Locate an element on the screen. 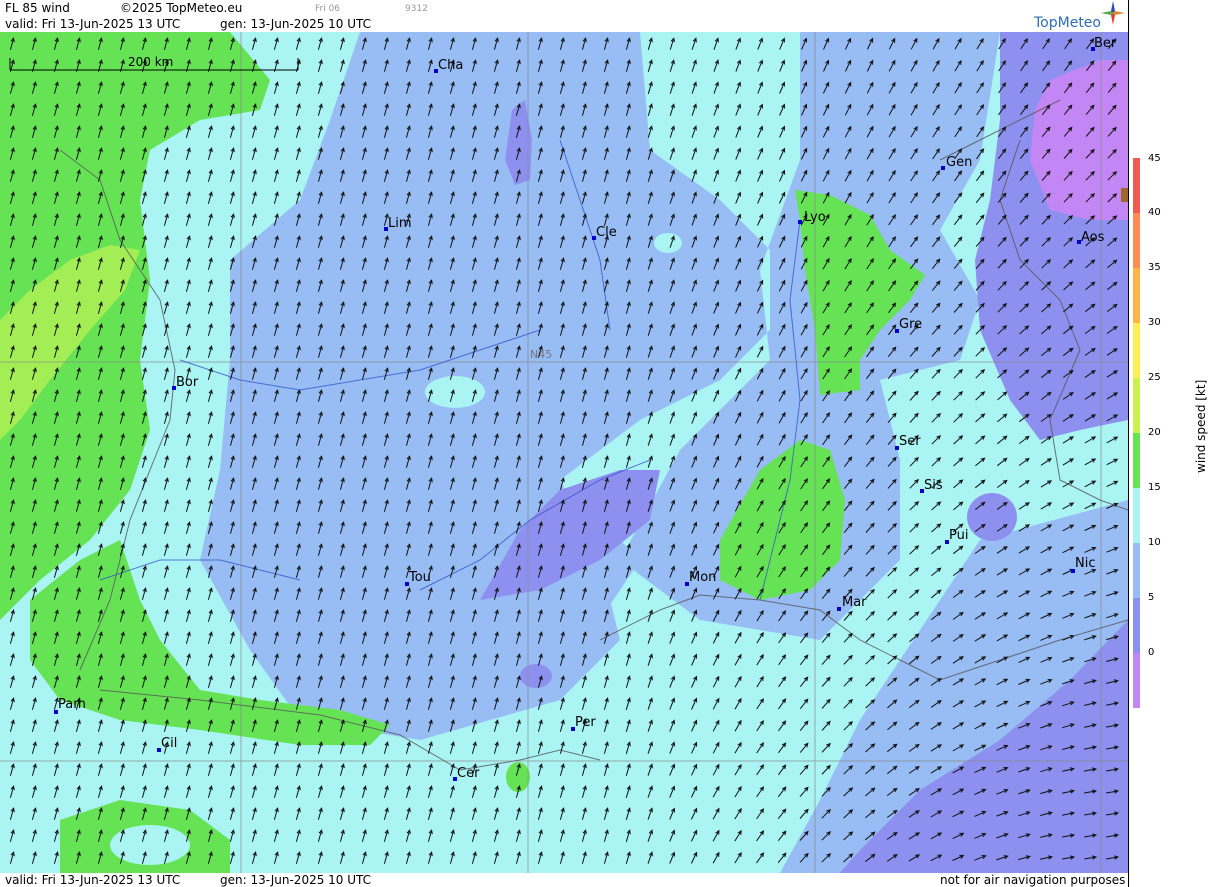 The image size is (1219, 887). city-label: Nic is located at coordinates (1085, 563).